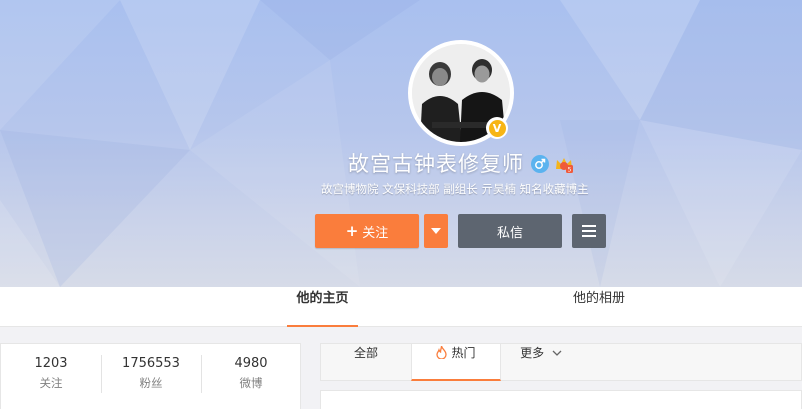  Describe the element at coordinates (151, 363) in the screenshot. I see `stat-followers-value: 1756553` at that location.